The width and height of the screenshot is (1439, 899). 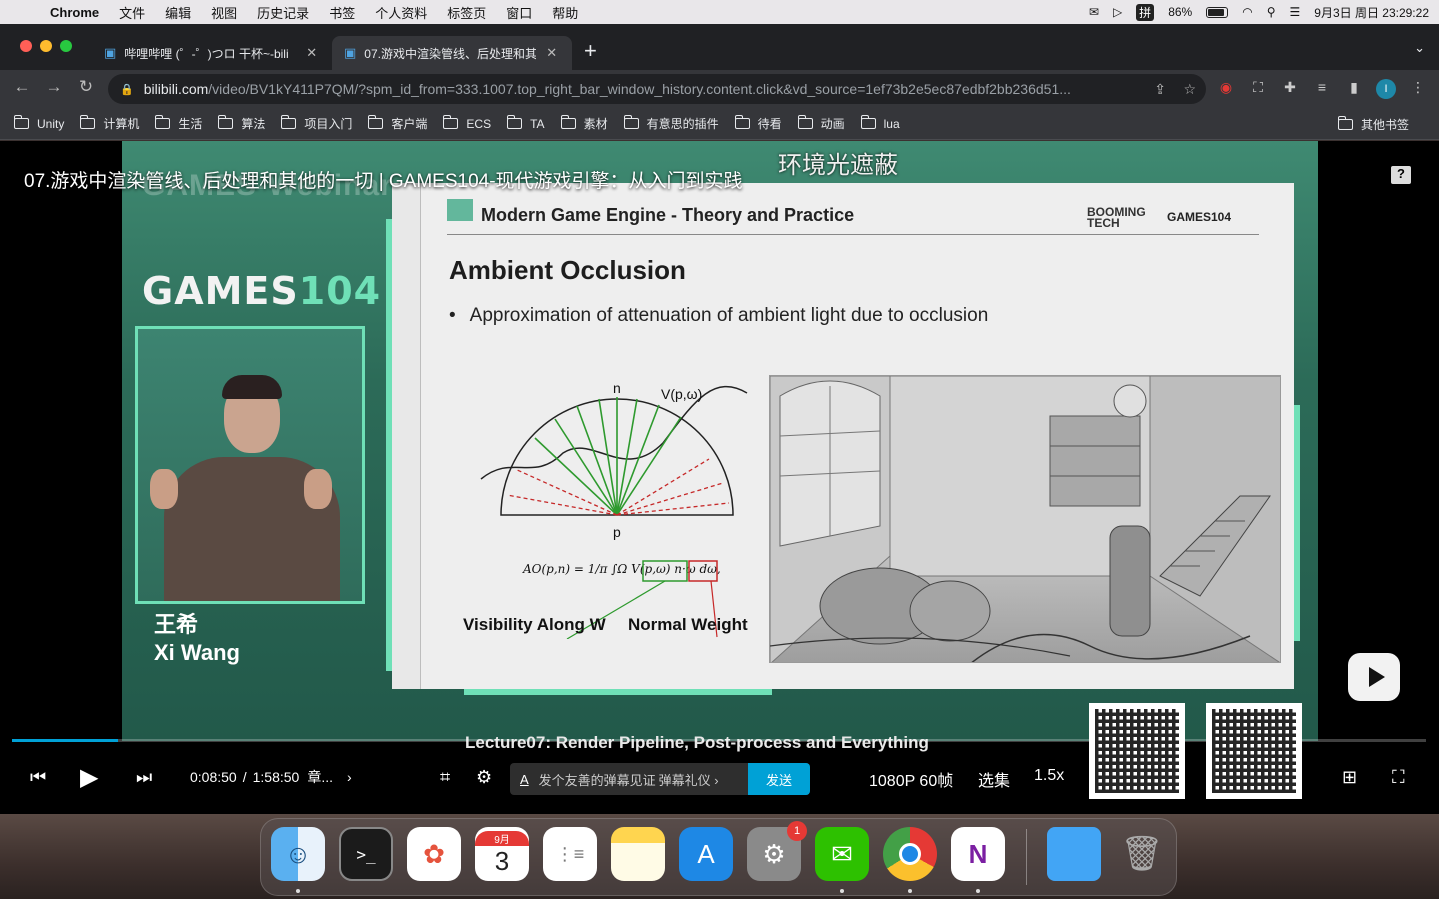 What do you see at coordinates (460, 210) in the screenshot?
I see `course-icon` at bounding box center [460, 210].